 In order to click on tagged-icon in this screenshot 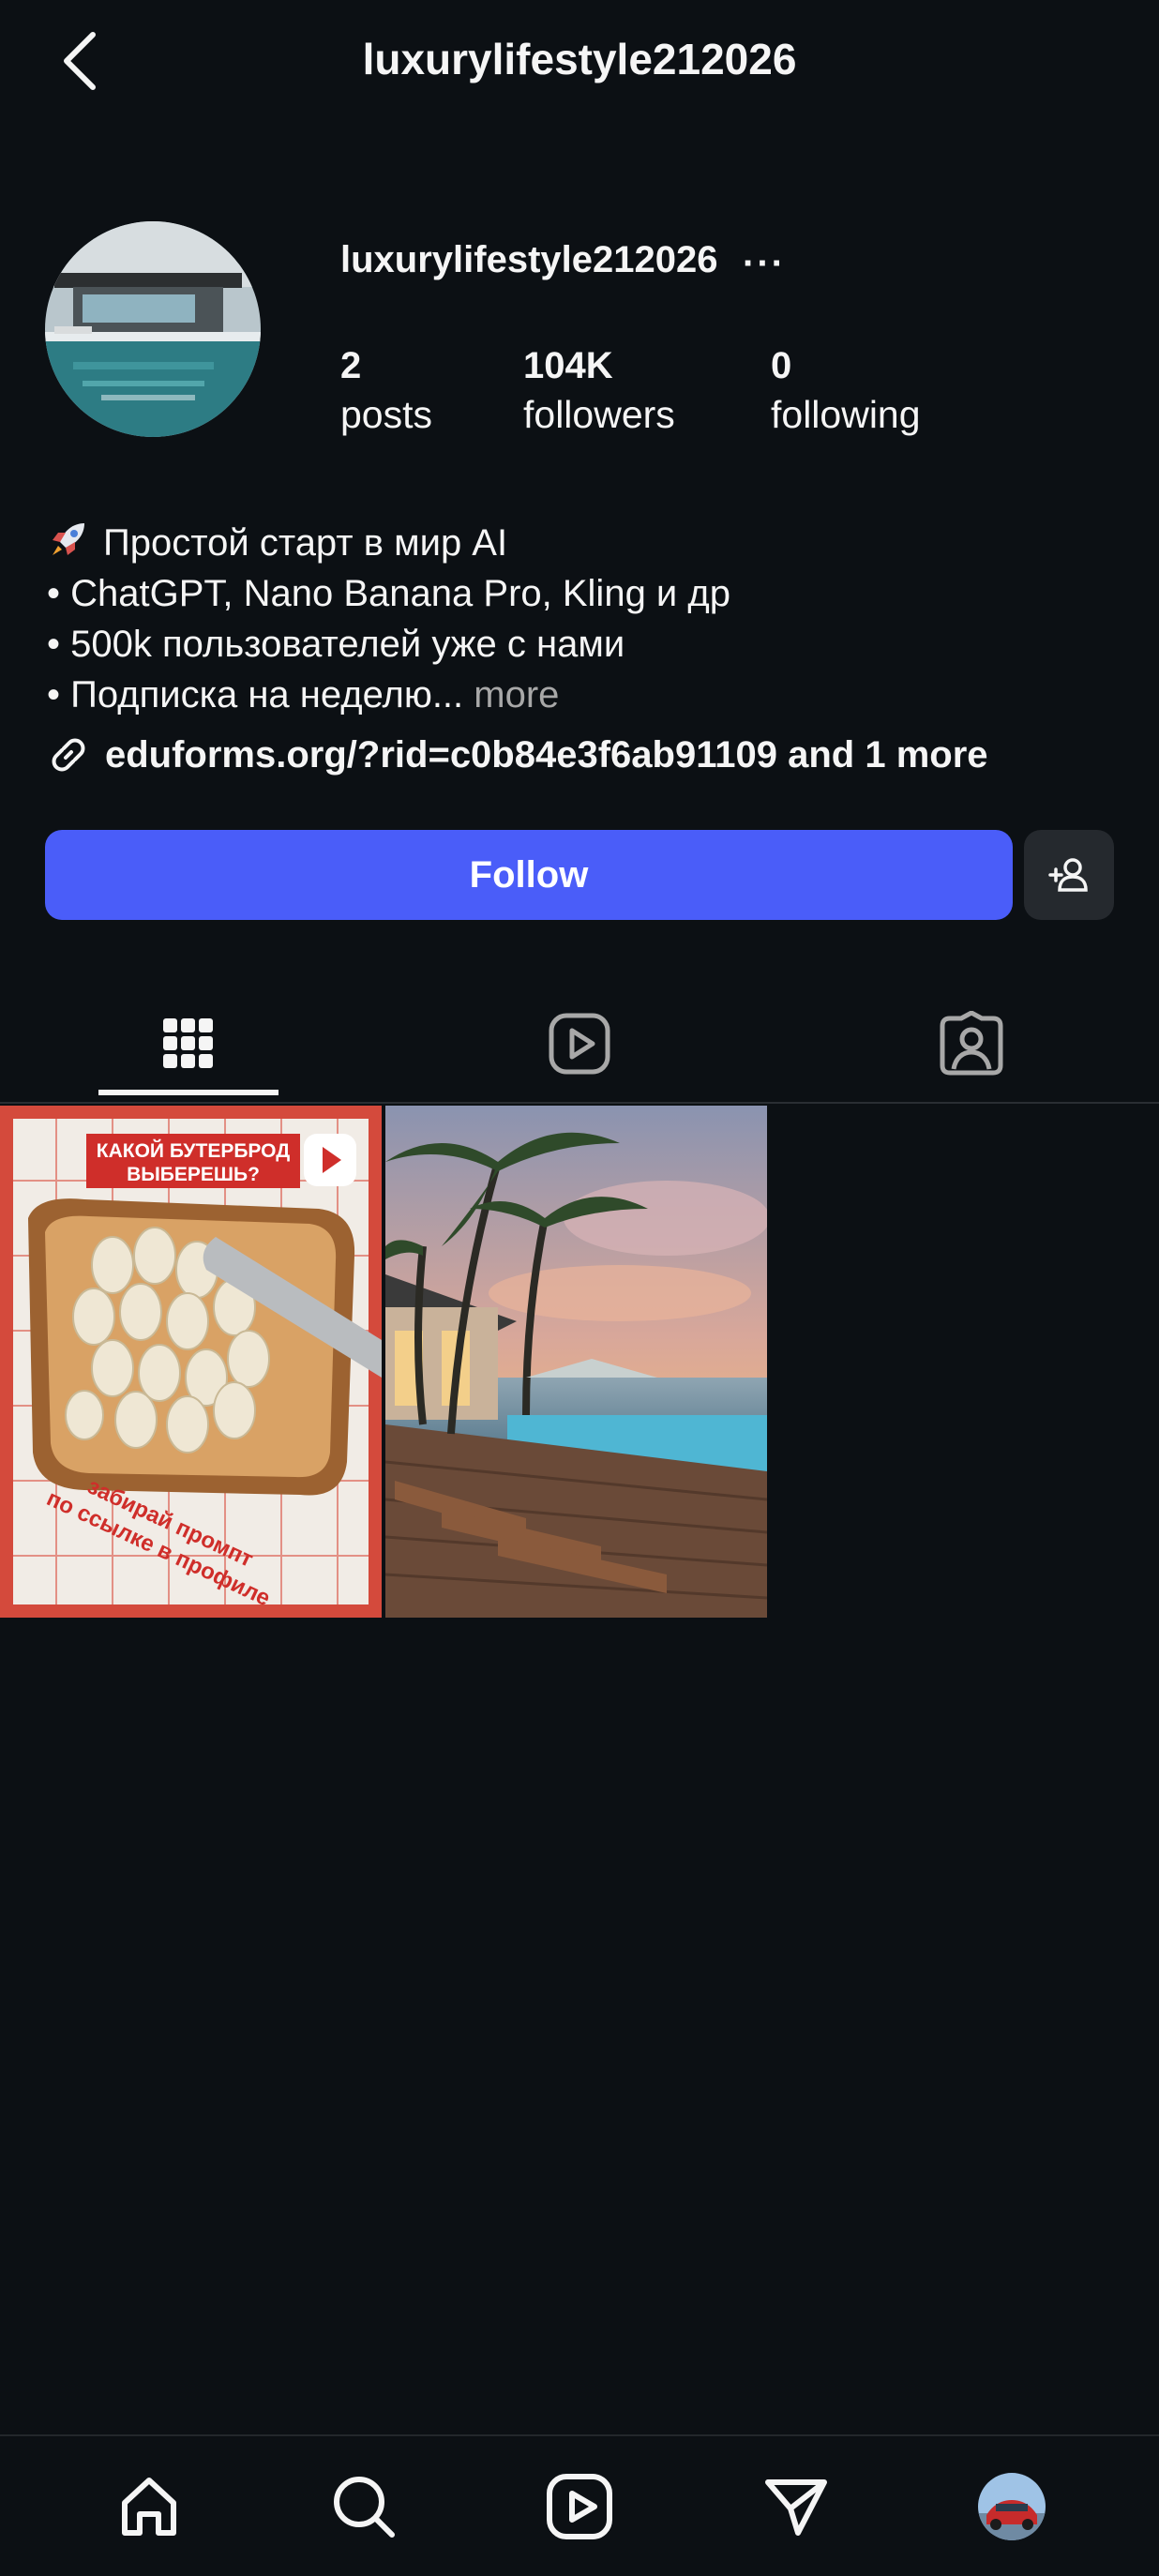, I will do `click(971, 1042)`.